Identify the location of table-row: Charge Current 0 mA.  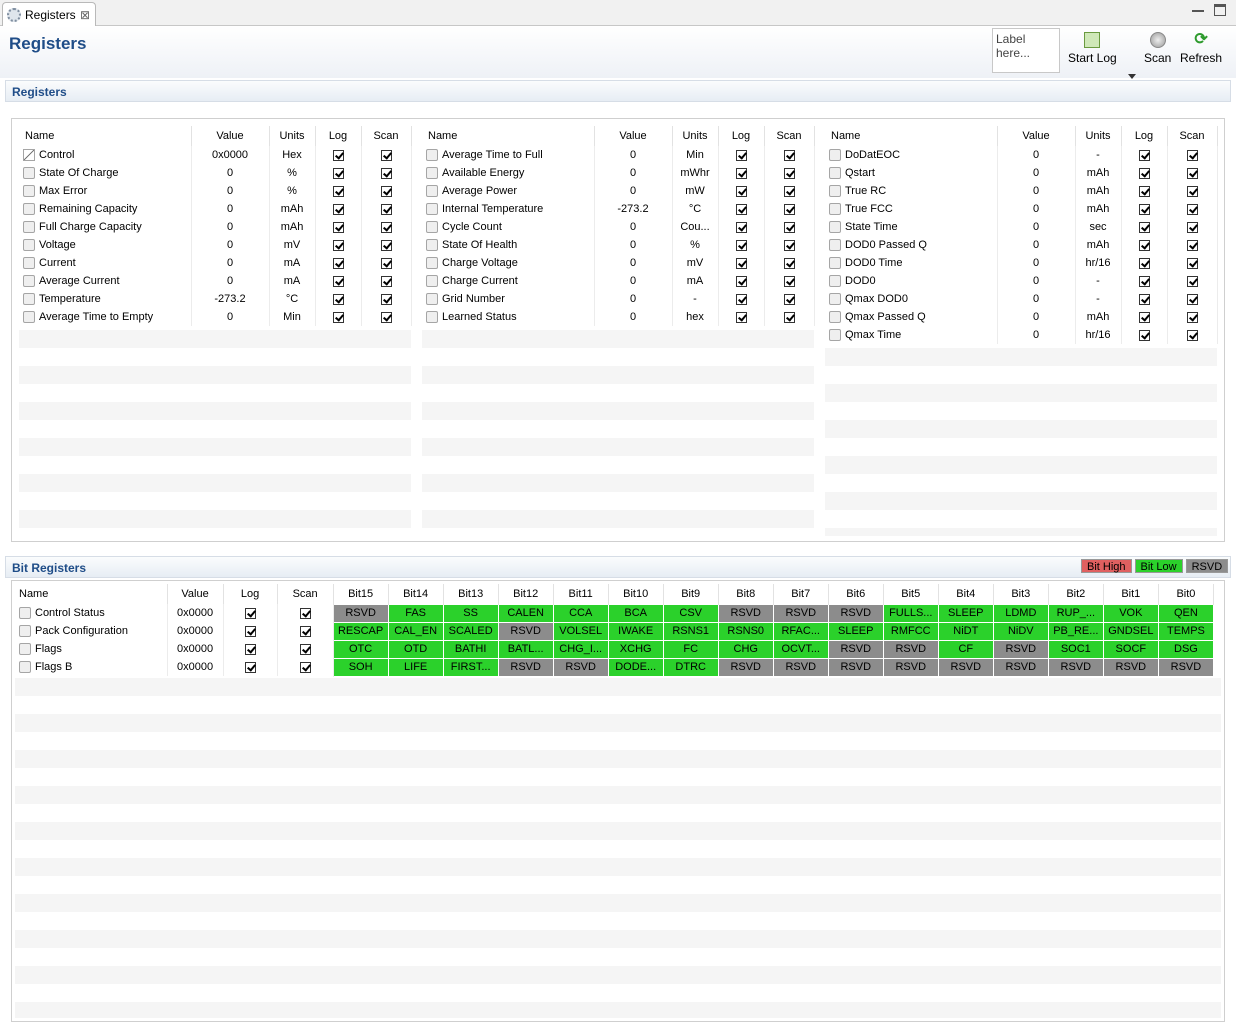
(618, 281).